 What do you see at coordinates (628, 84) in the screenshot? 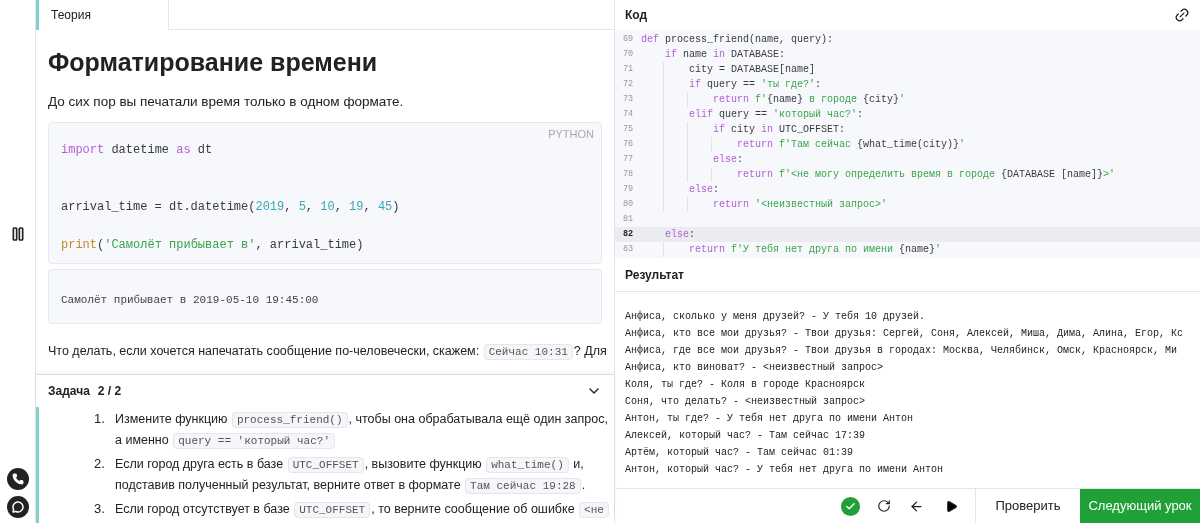
I see `line-number: 72` at bounding box center [628, 84].